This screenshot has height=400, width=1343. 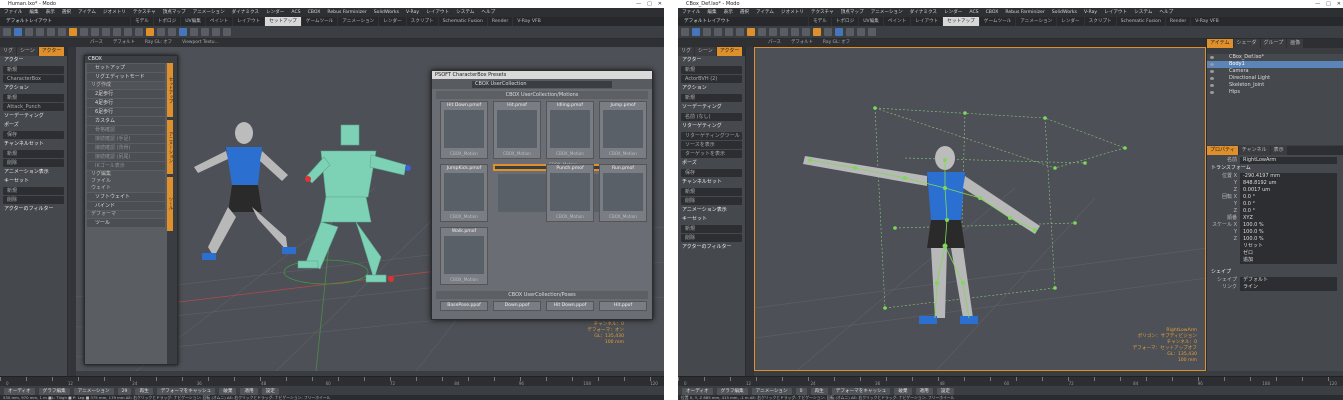 What do you see at coordinates (1328, 4) in the screenshot?
I see `maximize-icon: □` at bounding box center [1328, 4].